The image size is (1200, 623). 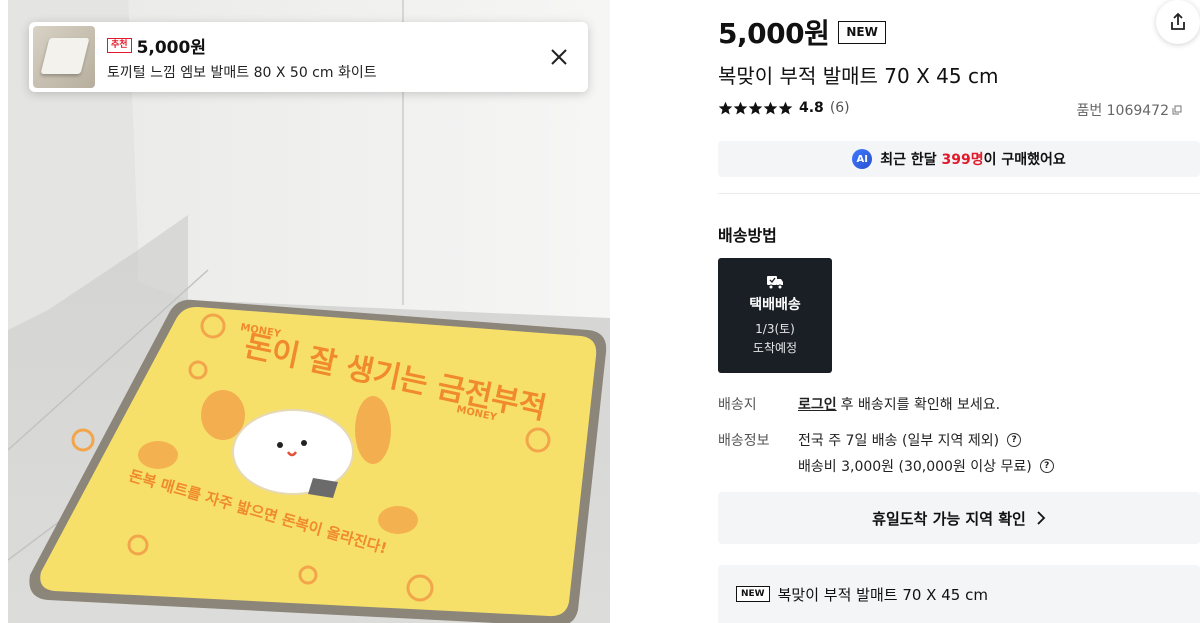 What do you see at coordinates (308, 57) in the screenshot?
I see `recommendation-popup: 추천 5,000원 토끼털 느낌 엠보 발매트 80 X 50 cm 화이트` at bounding box center [308, 57].